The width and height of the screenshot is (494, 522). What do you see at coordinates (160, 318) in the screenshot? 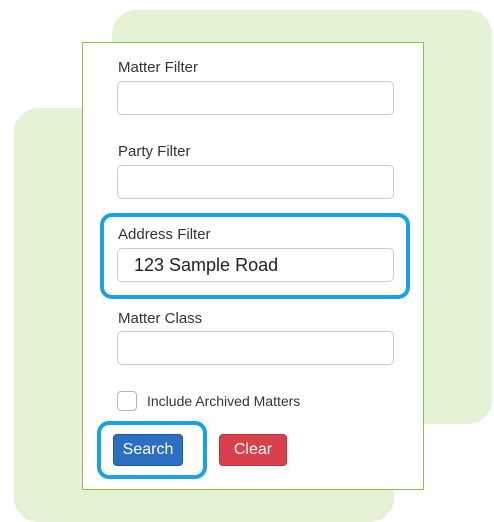
I see `matter-class-label: Matter Class` at bounding box center [160, 318].